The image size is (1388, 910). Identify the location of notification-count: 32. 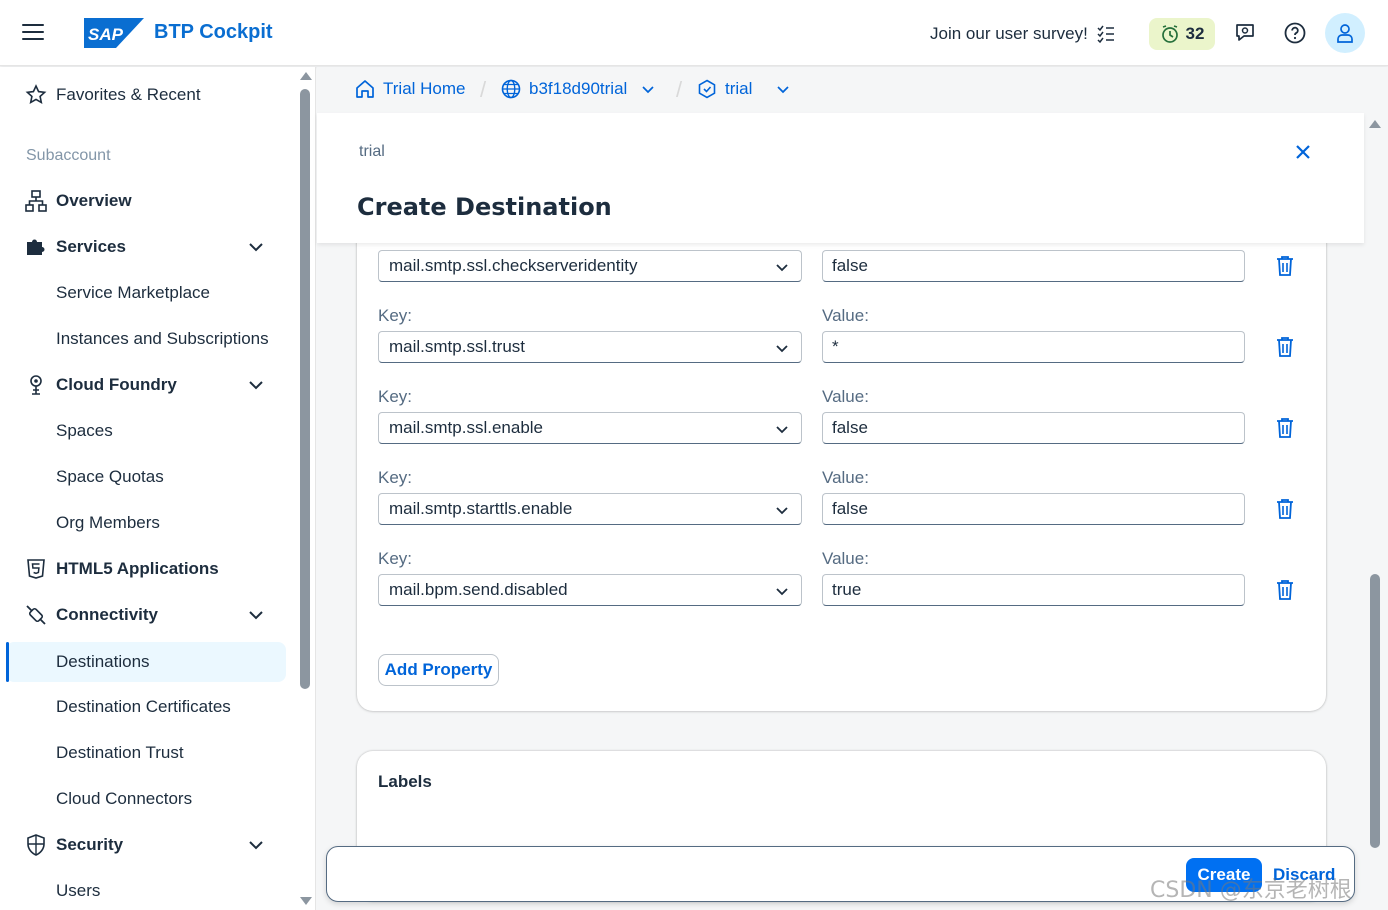
(1195, 33).